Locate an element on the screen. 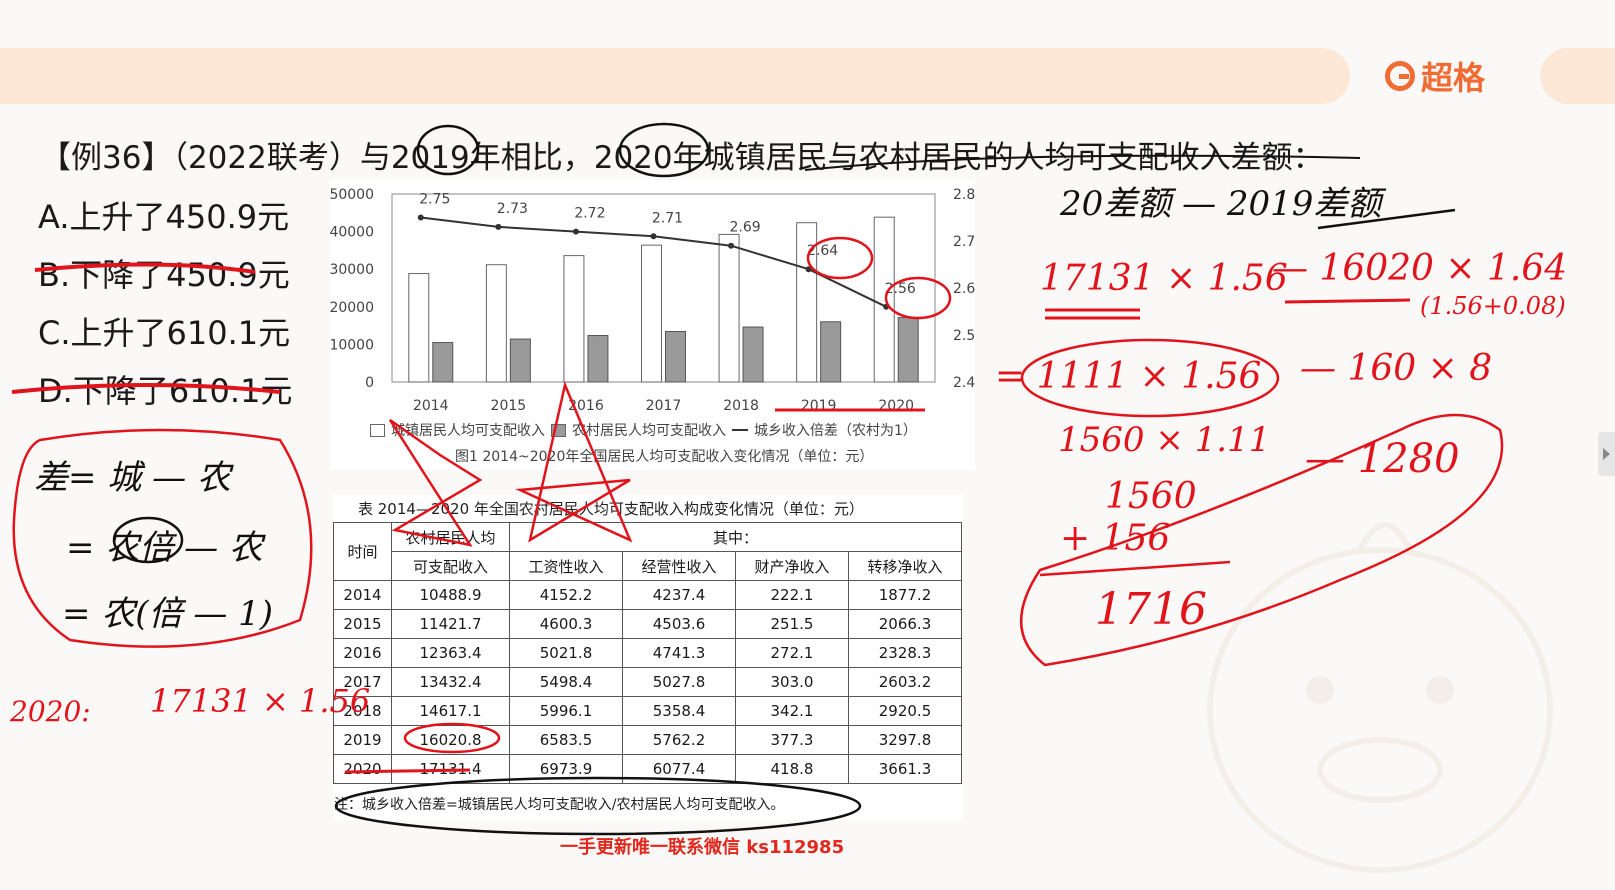 The height and width of the screenshot is (890, 1615). annotation-right-title: 20差额 — 2019差额 is located at coordinates (1221, 204).